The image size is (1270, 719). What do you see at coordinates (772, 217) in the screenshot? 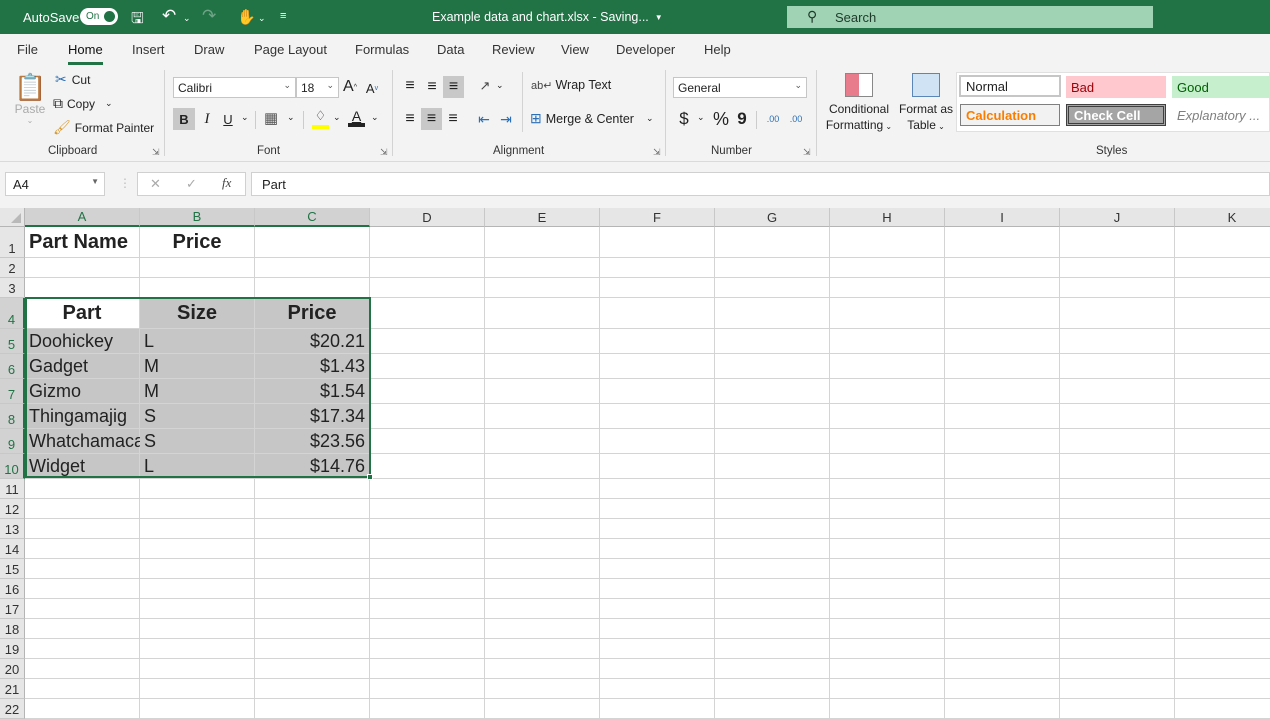
I see `column-header-g: G` at bounding box center [772, 217].